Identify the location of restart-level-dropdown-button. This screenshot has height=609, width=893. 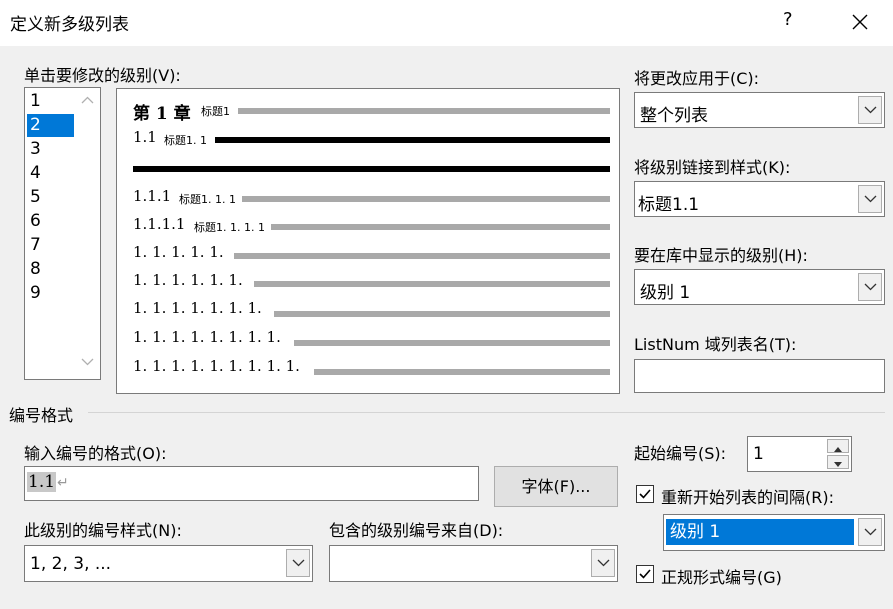
(870, 532).